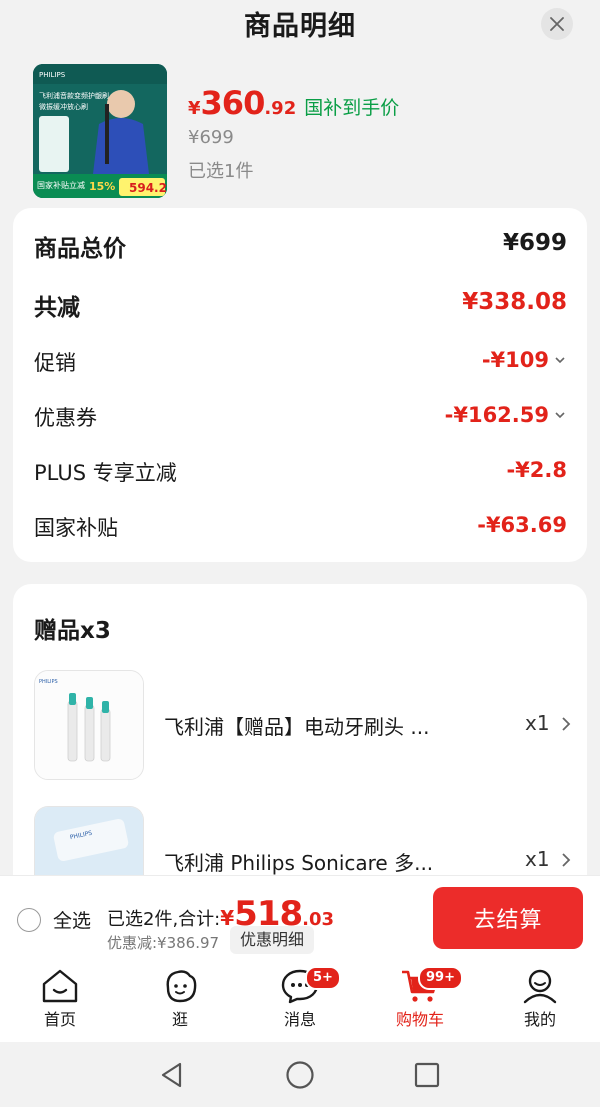  What do you see at coordinates (102, 186) in the screenshot?
I see `svg-text: 15%` at bounding box center [102, 186].